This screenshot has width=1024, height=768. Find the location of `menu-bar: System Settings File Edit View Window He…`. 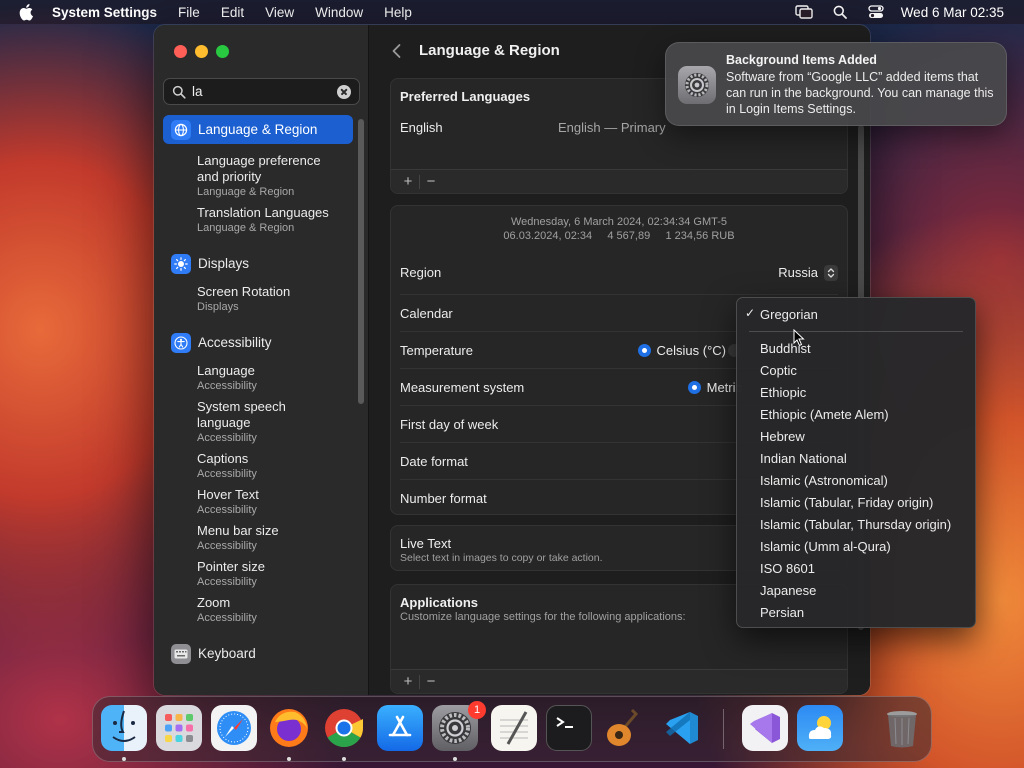

menu-bar: System Settings File Edit View Window He… is located at coordinates (512, 12).